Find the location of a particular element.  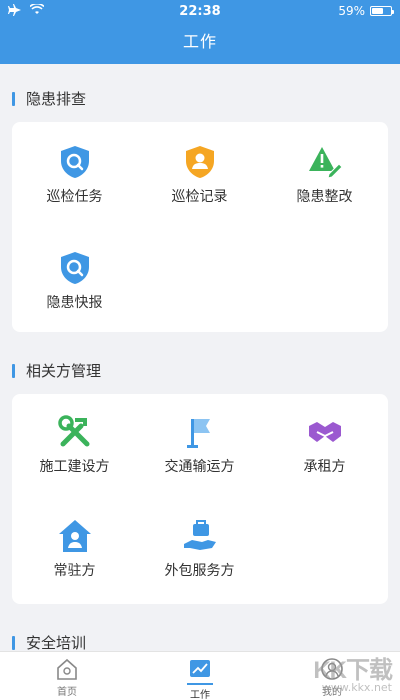

flag-icon is located at coordinates (198, 433).